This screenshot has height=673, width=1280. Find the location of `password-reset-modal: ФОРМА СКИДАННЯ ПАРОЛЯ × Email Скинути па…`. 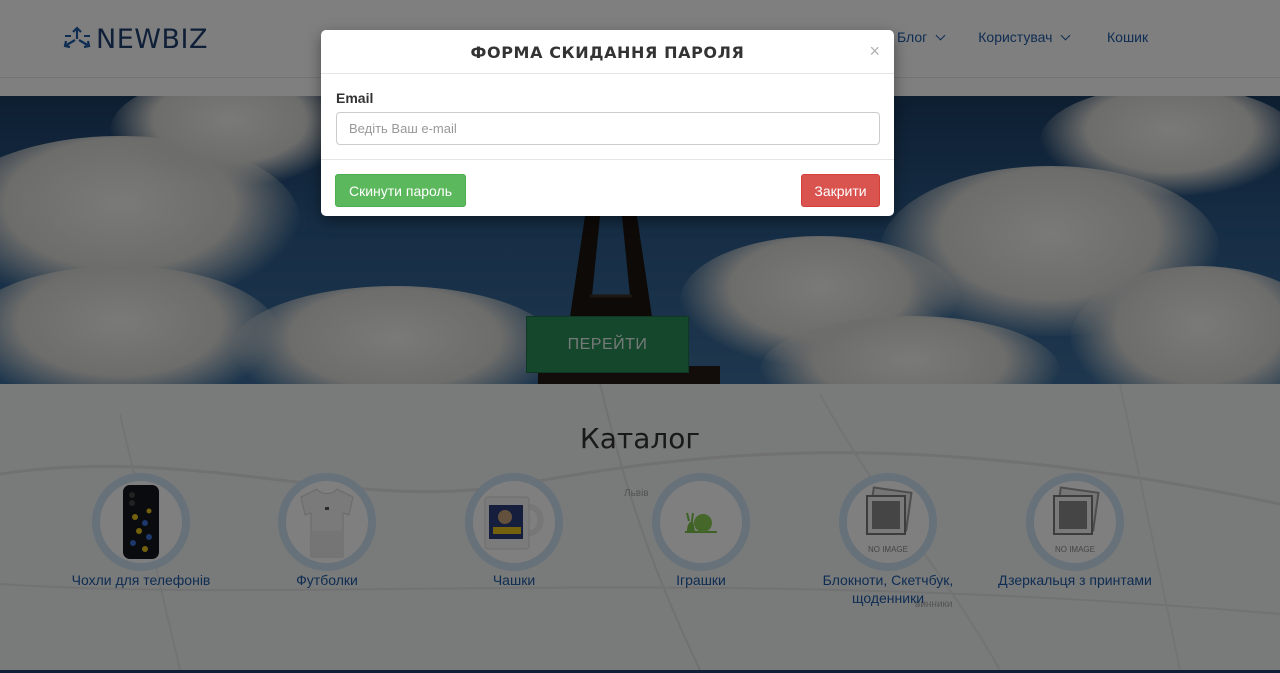

password-reset-modal: ФОРМА СКИДАННЯ ПАРОЛЯ × Email Скинути па… is located at coordinates (607, 123).